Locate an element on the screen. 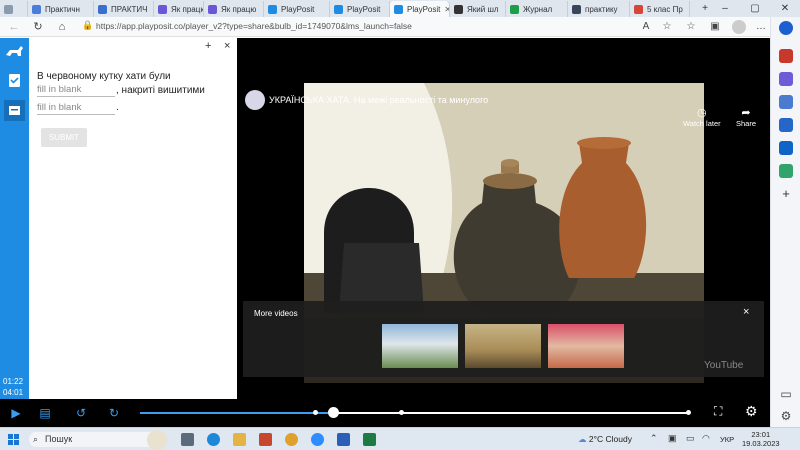  tools-icon is located at coordinates (786, 79).